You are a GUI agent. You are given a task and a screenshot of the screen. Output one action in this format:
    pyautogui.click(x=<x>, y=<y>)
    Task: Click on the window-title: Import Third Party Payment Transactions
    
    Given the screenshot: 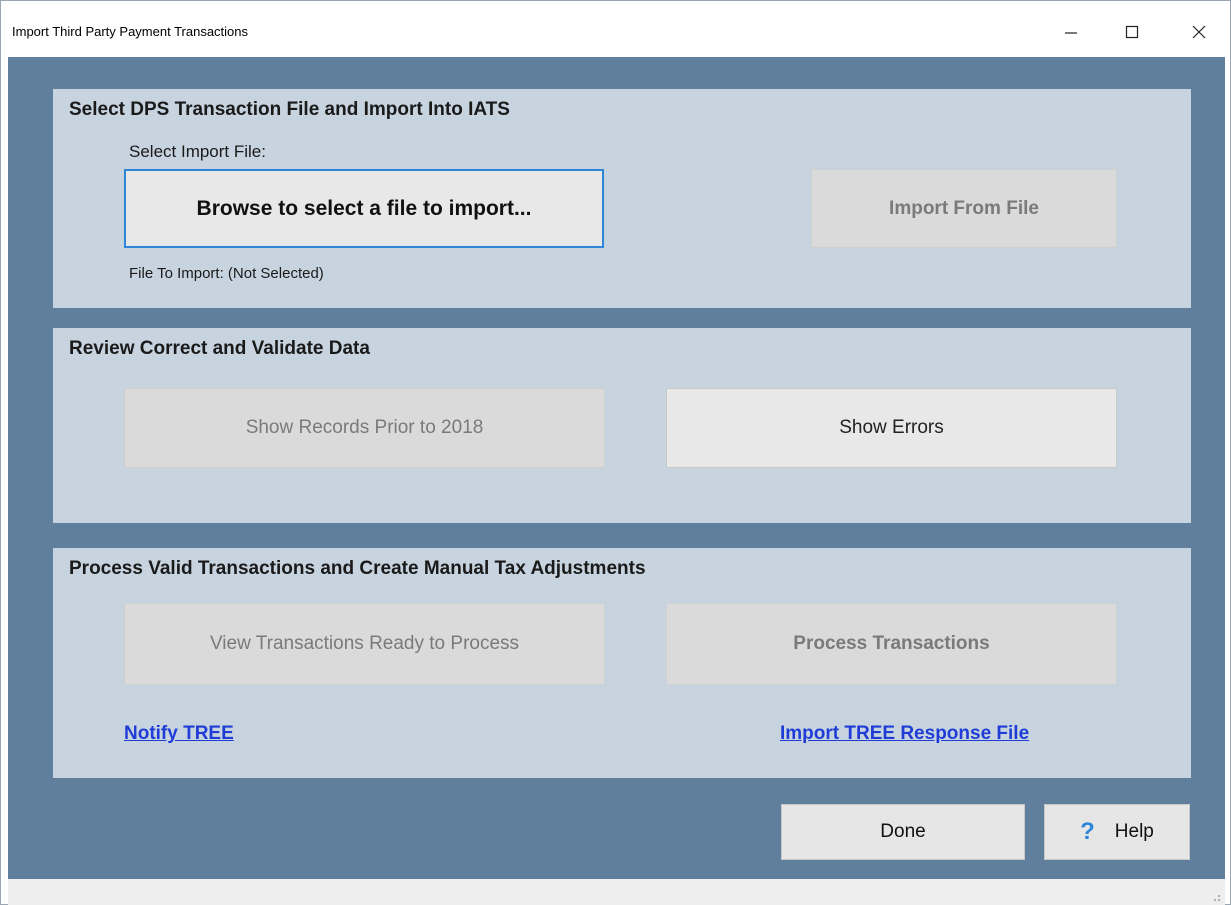 What is the action you would take?
    pyautogui.click(x=130, y=31)
    